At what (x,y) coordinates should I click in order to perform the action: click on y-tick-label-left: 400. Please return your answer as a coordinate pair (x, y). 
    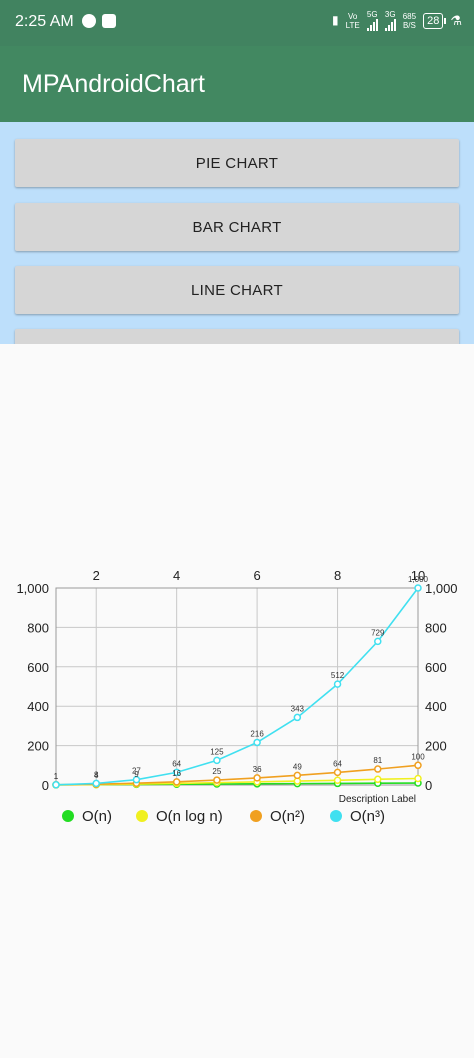
    Looking at the image, I should click on (38, 706).